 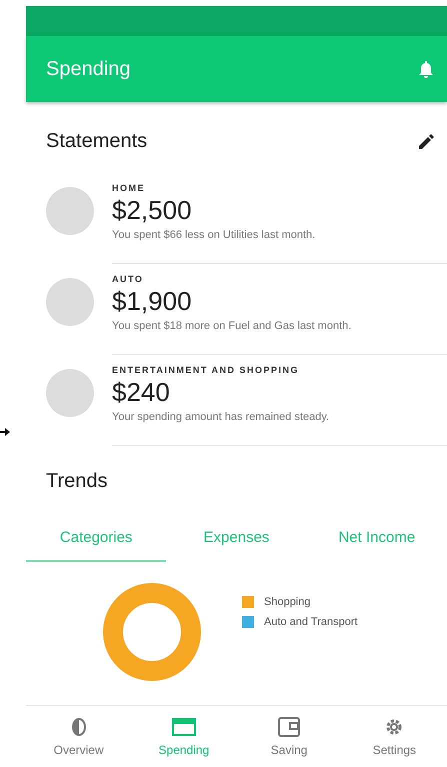 What do you see at coordinates (141, 392) in the screenshot?
I see `amount: $240` at bounding box center [141, 392].